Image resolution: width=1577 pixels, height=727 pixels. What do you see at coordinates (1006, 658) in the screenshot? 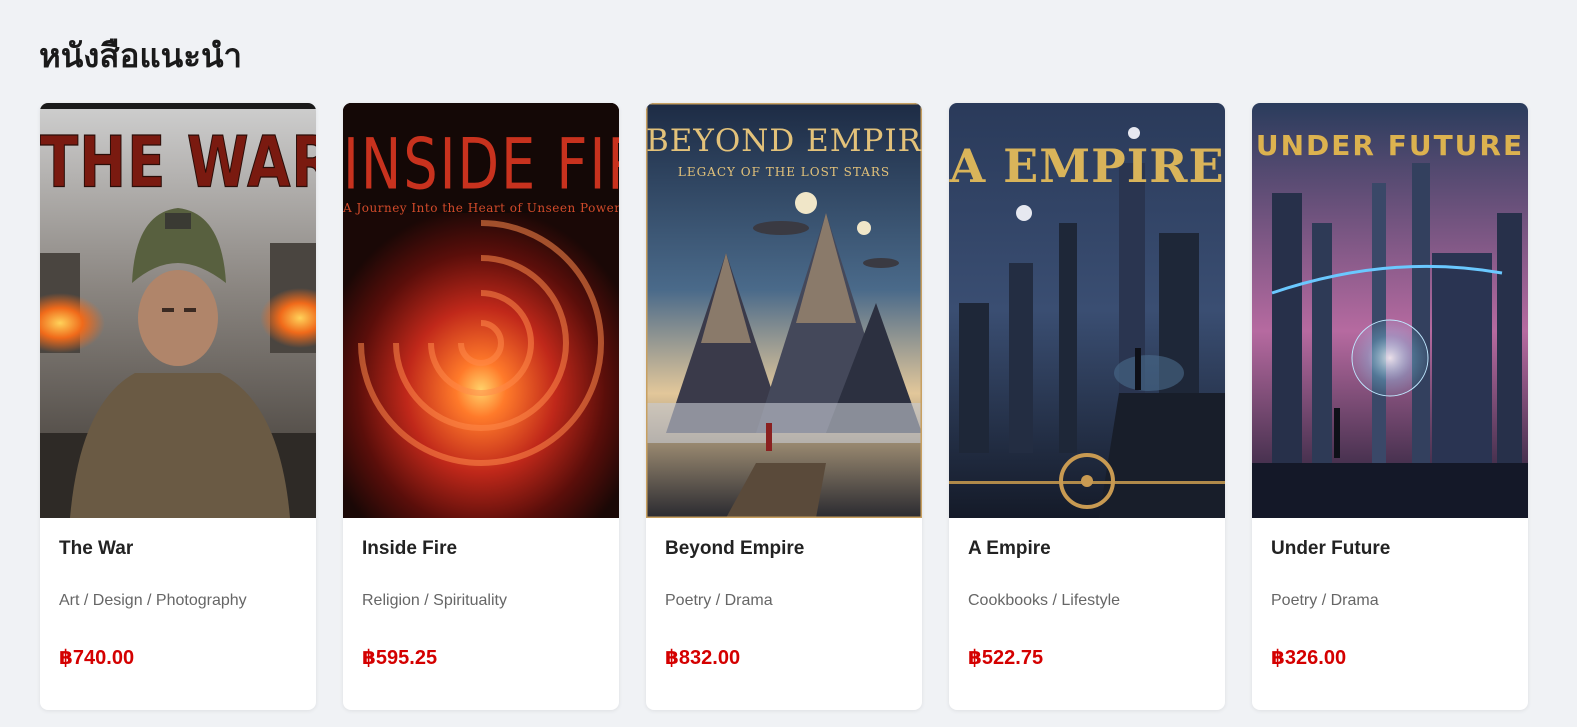
I see `book-price: ฿522.75` at bounding box center [1006, 658].